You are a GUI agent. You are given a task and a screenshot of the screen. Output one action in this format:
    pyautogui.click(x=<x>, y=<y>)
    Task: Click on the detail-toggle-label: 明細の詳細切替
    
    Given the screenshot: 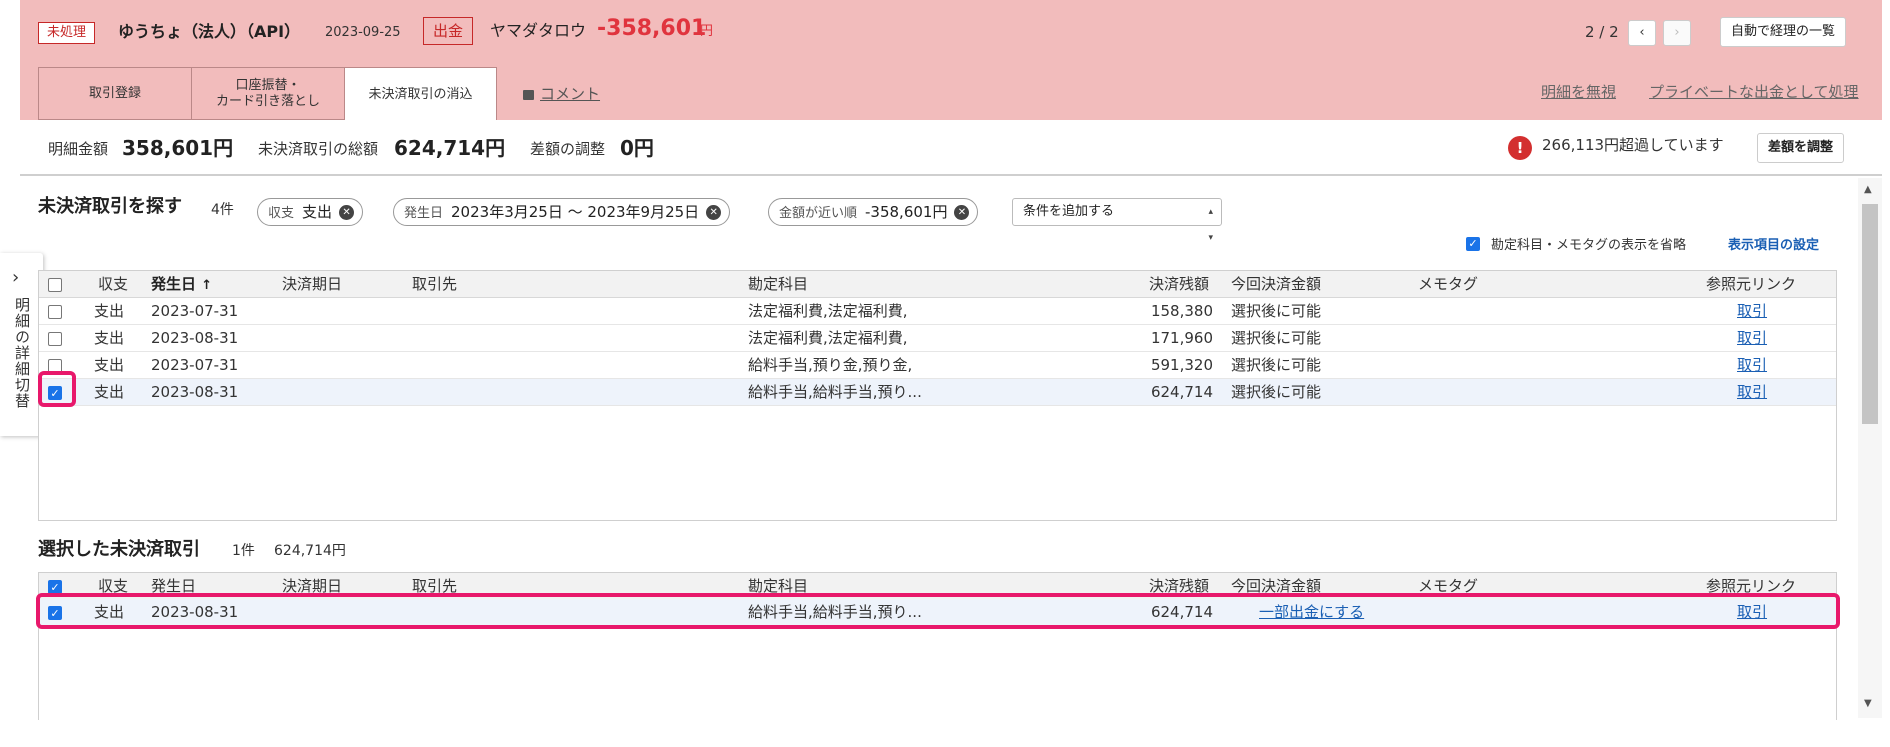 What is the action you would take?
    pyautogui.click(x=22, y=353)
    